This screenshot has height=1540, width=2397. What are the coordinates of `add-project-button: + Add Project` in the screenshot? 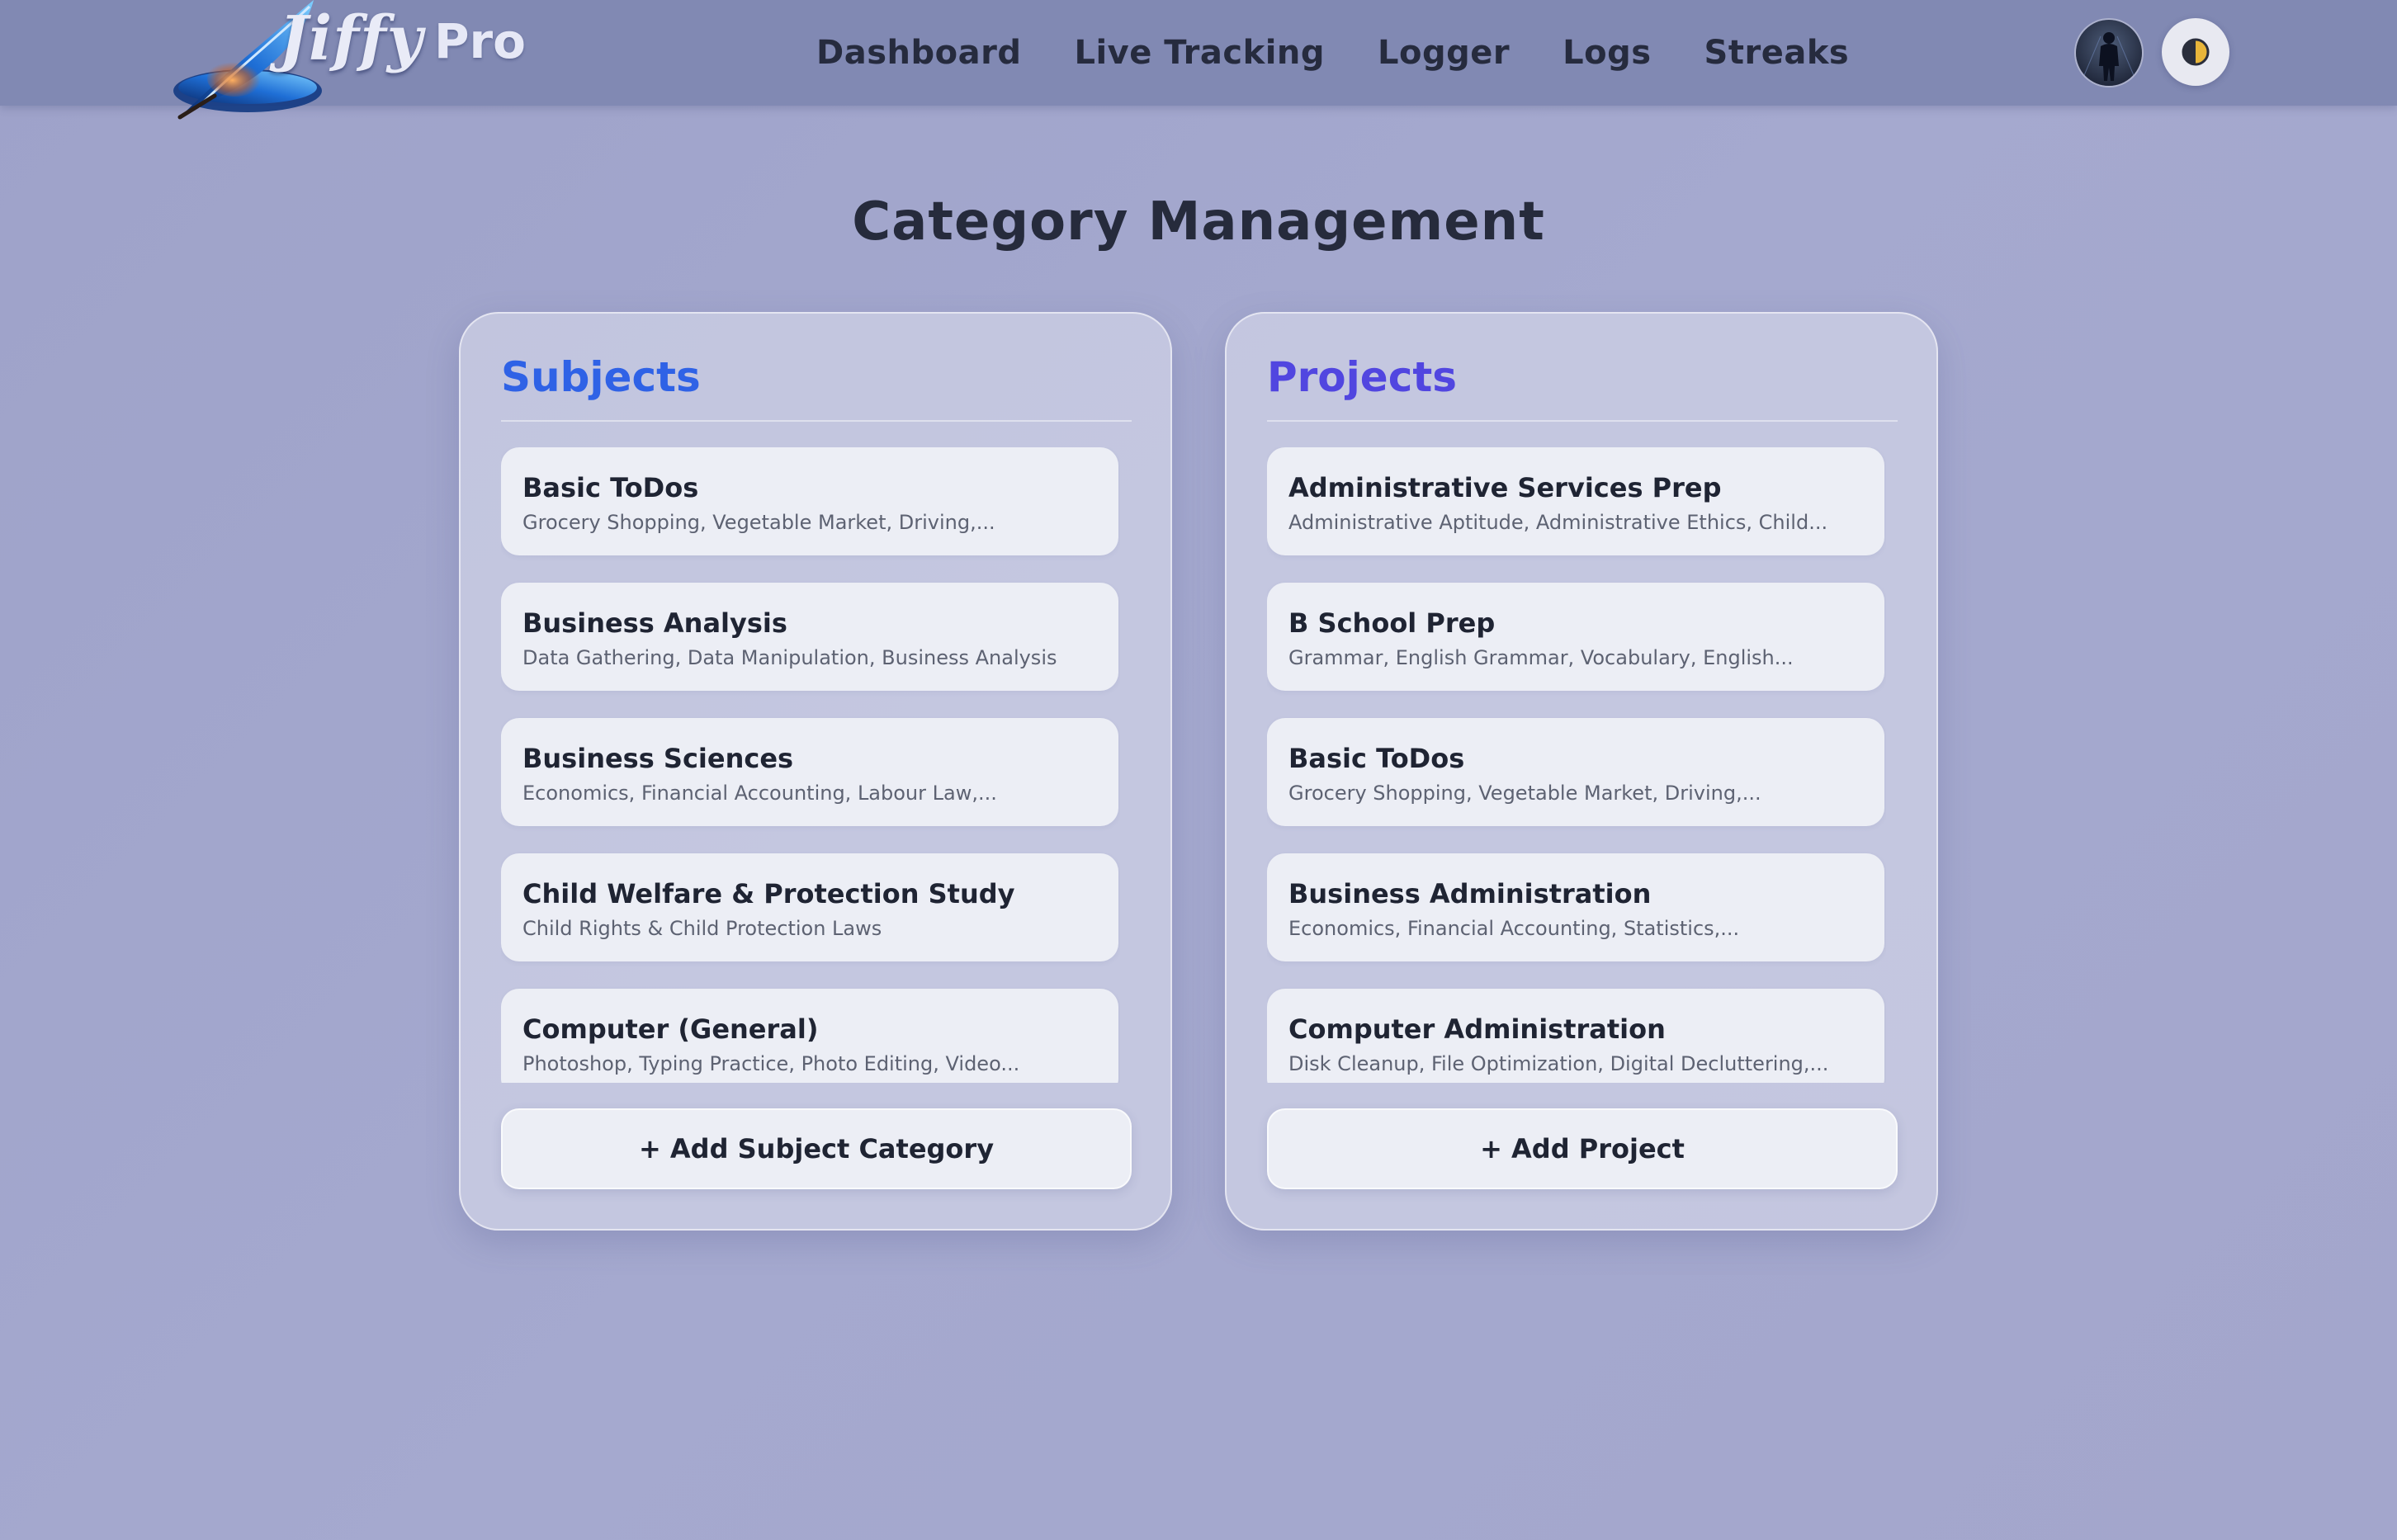 It's located at (1583, 1148).